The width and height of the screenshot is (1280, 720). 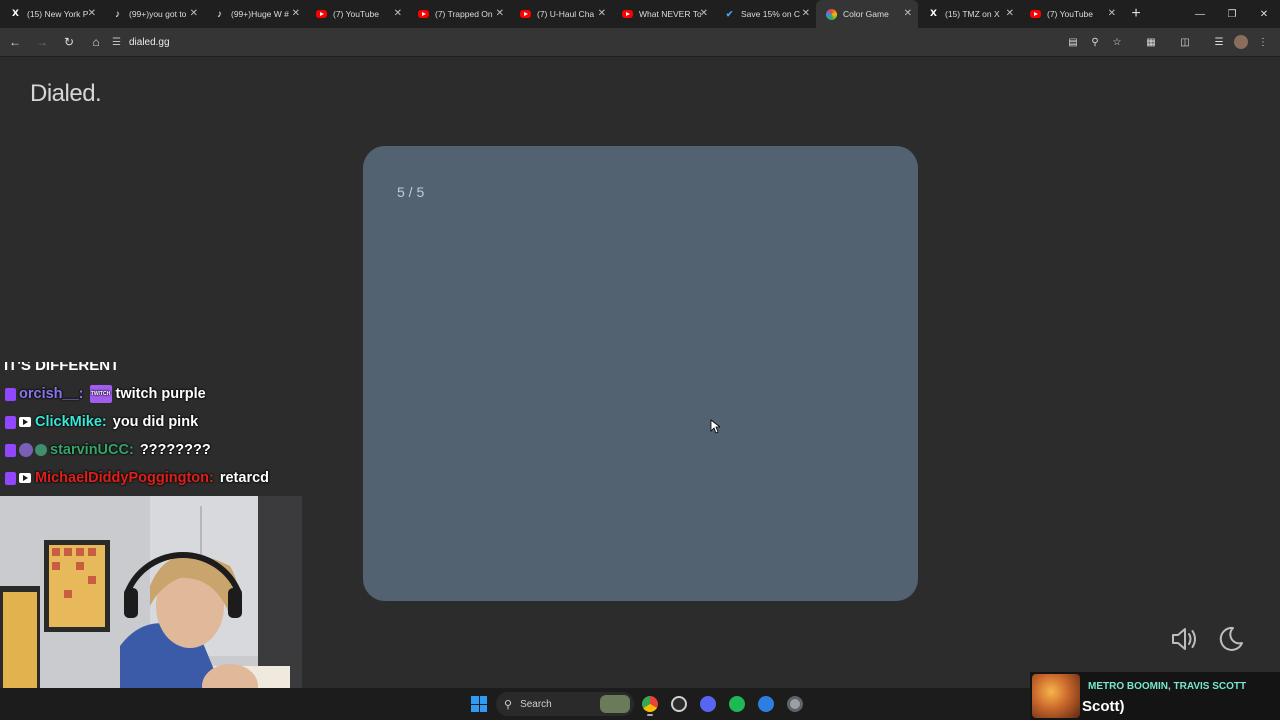 What do you see at coordinates (831, 14) in the screenshot?
I see `color-wheel-icon` at bounding box center [831, 14].